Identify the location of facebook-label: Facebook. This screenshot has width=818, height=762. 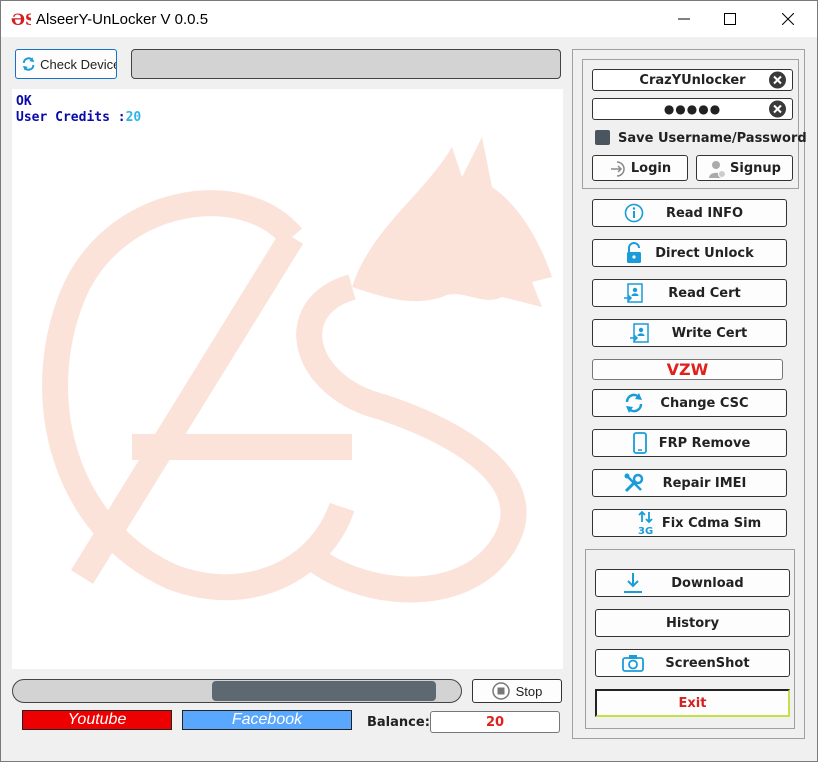
(267, 719).